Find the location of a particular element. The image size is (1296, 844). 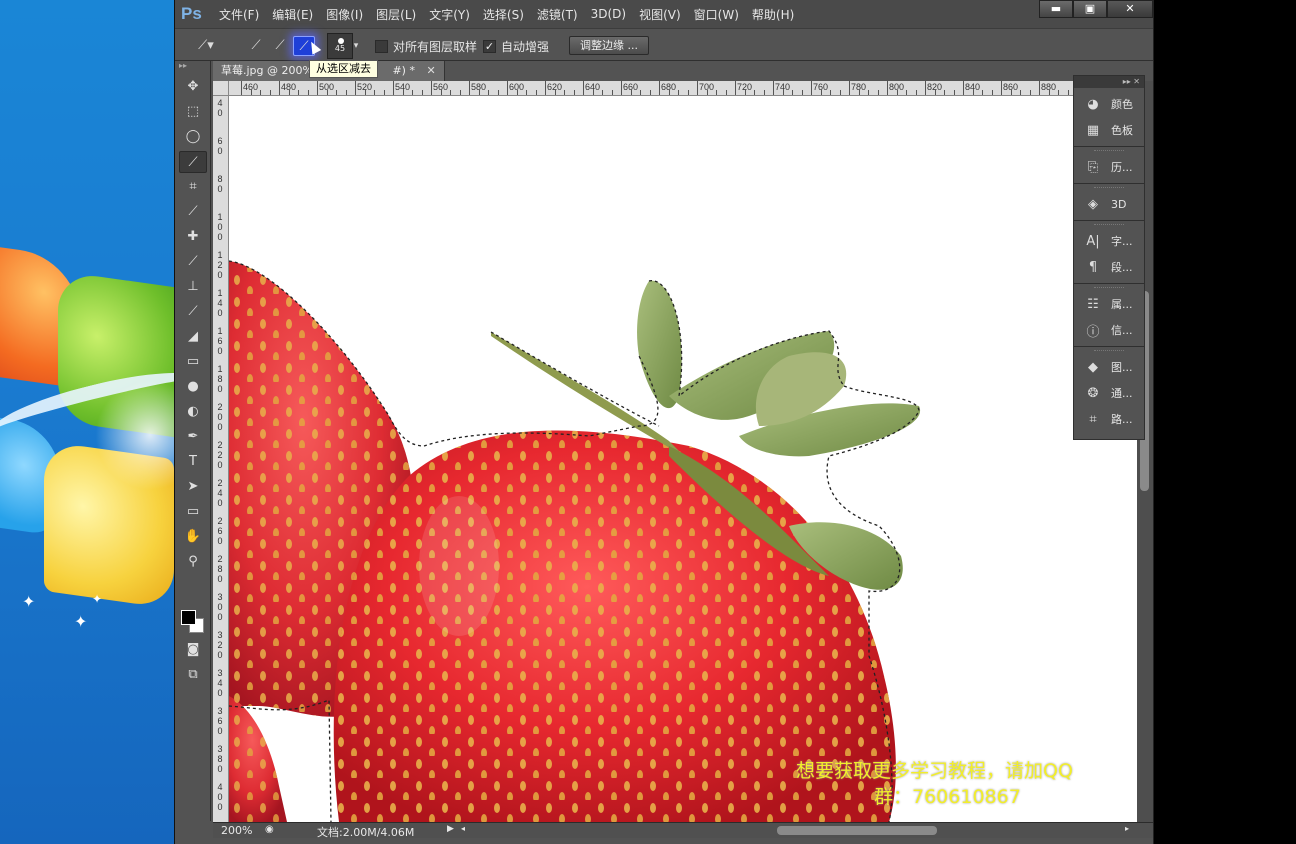

type-tool-icon: T is located at coordinates (193, 462).